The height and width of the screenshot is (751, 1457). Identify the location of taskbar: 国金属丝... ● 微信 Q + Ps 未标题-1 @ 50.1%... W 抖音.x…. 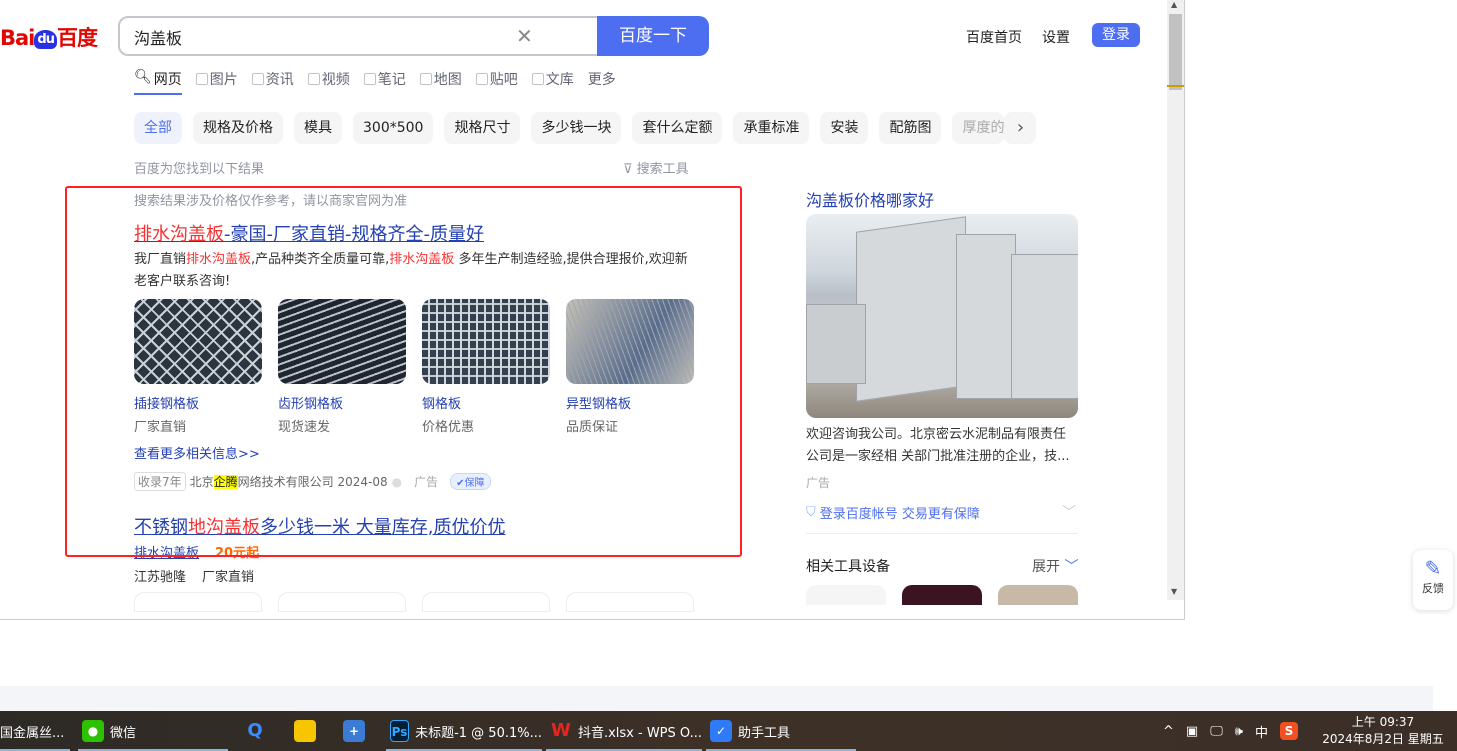
(728, 731).